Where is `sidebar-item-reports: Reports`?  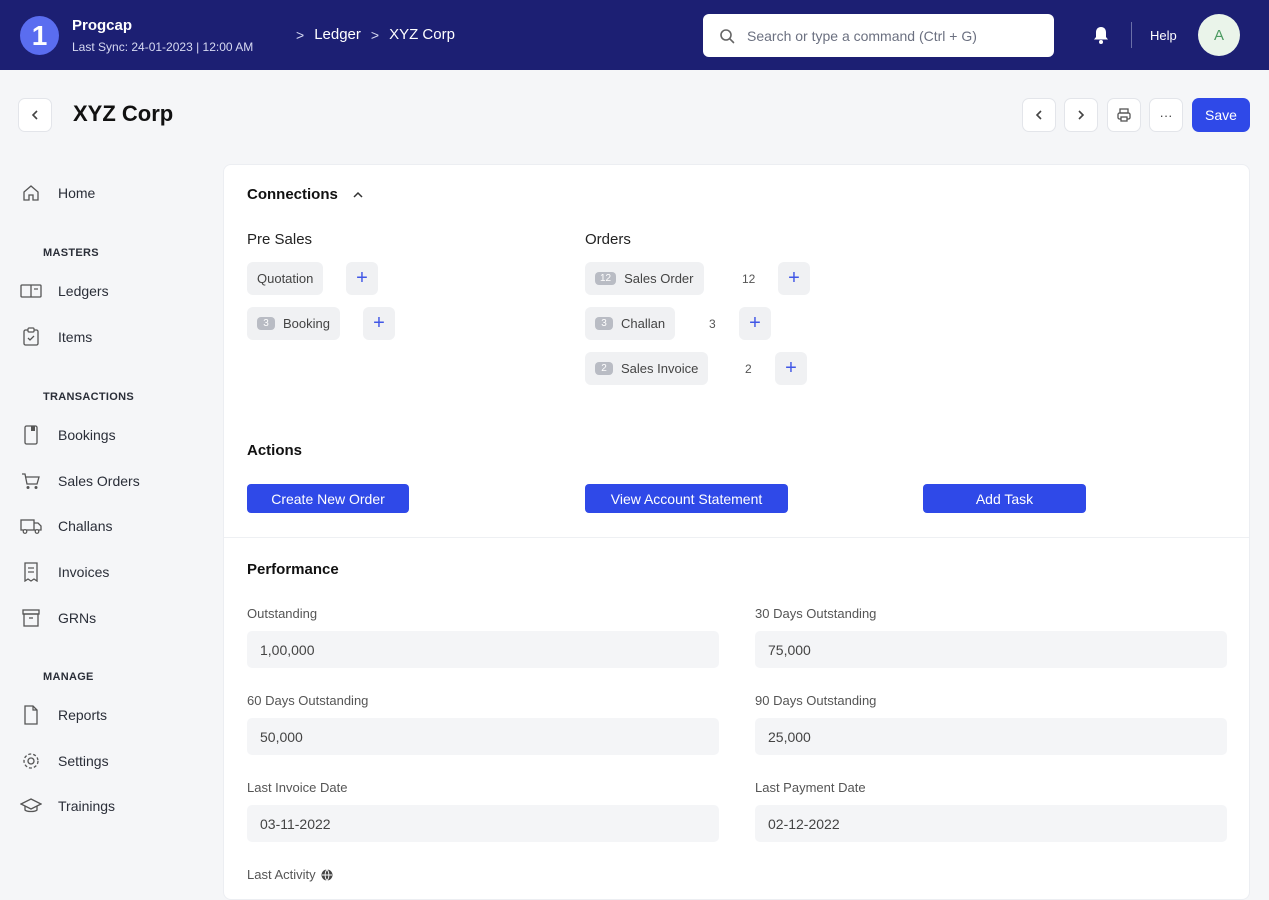 sidebar-item-reports: Reports is located at coordinates (63, 715).